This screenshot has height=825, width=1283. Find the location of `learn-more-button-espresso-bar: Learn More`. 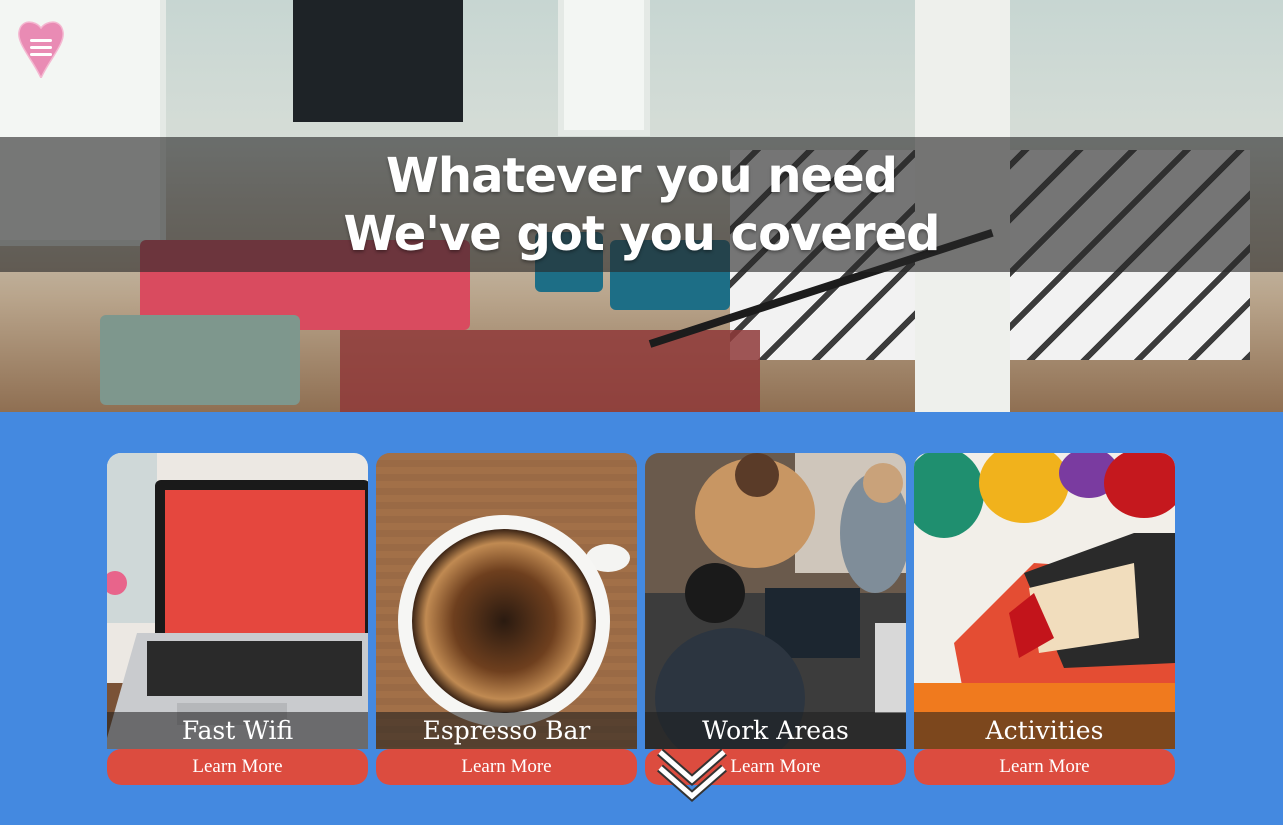

learn-more-button-espresso-bar: Learn More is located at coordinates (506, 767).